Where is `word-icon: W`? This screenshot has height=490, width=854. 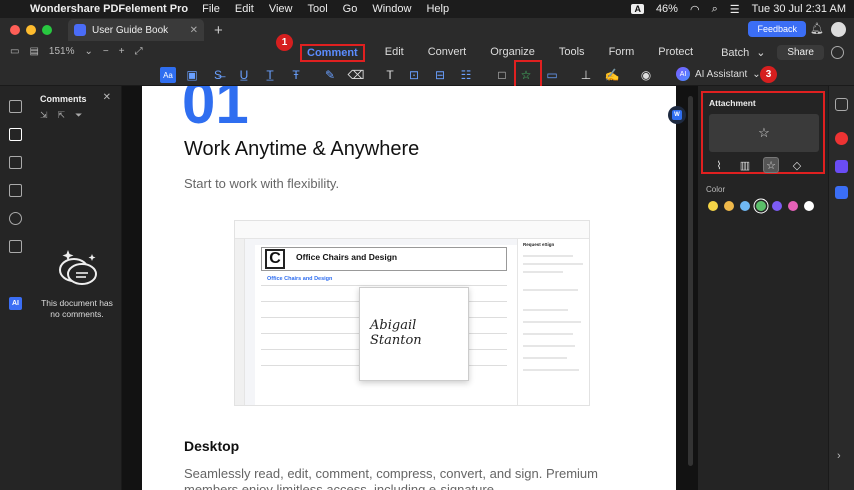
word-icon: W is located at coordinates (677, 115).